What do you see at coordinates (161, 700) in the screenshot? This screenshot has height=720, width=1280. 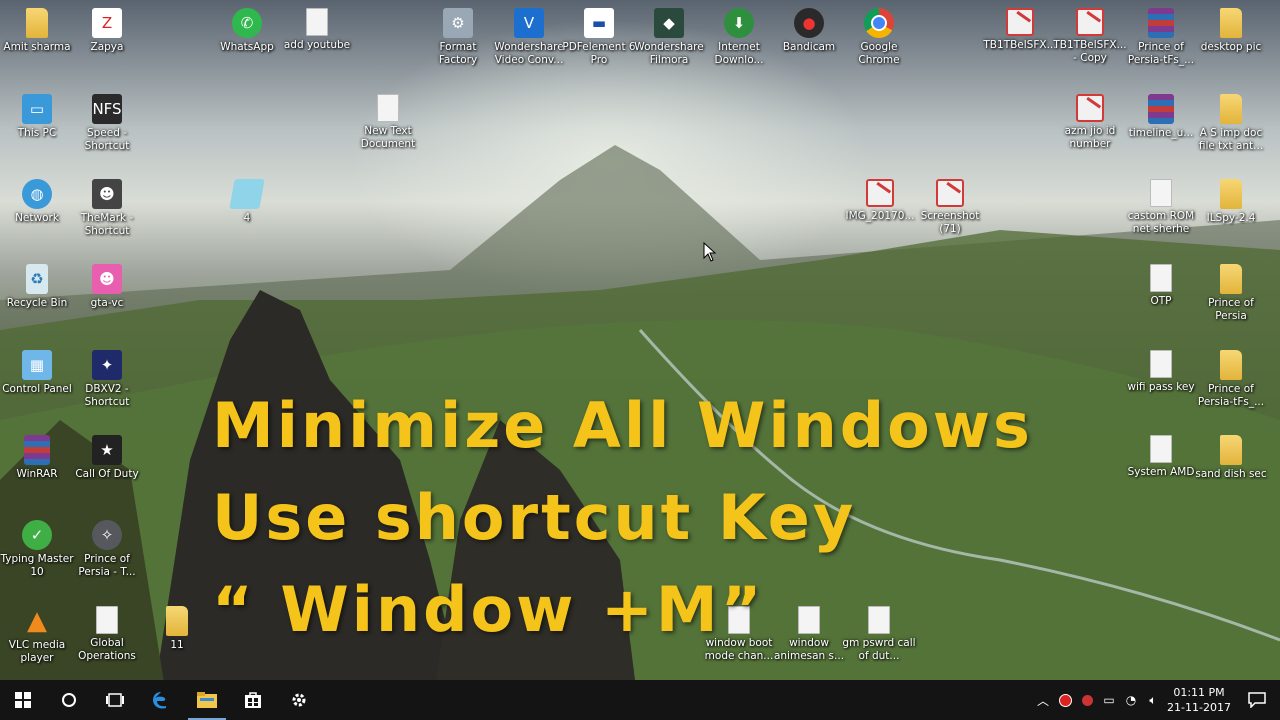 I see `taskbar-edge` at bounding box center [161, 700].